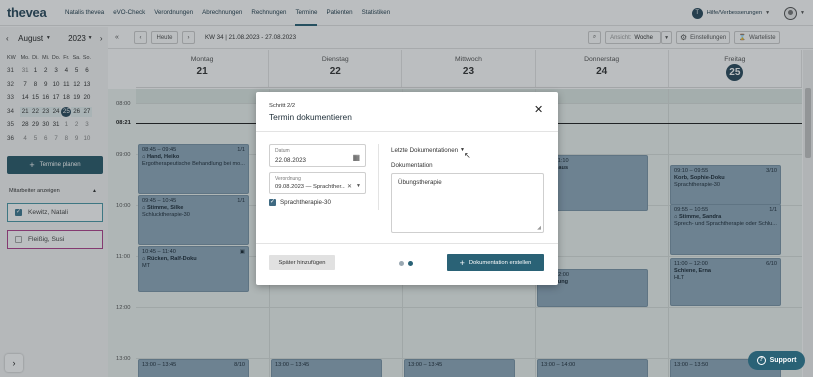 This screenshot has height=377, width=813. I want to click on dialog-footer-divider, so click(407, 243).